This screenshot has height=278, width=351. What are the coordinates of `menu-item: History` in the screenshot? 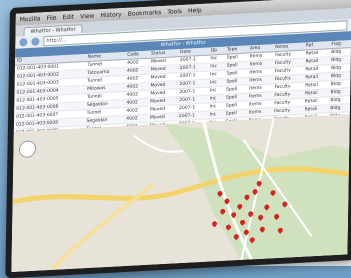 It's located at (110, 15).